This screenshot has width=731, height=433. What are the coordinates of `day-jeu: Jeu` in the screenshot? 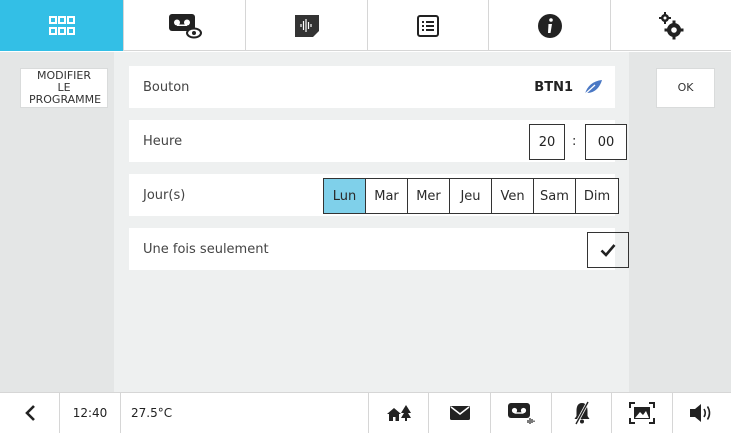 It's located at (471, 196).